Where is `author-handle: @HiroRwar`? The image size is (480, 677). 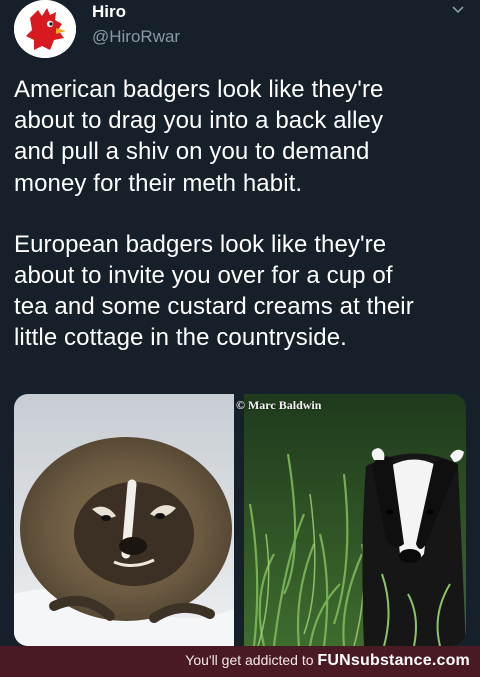 author-handle: @HiroRwar is located at coordinates (136, 37).